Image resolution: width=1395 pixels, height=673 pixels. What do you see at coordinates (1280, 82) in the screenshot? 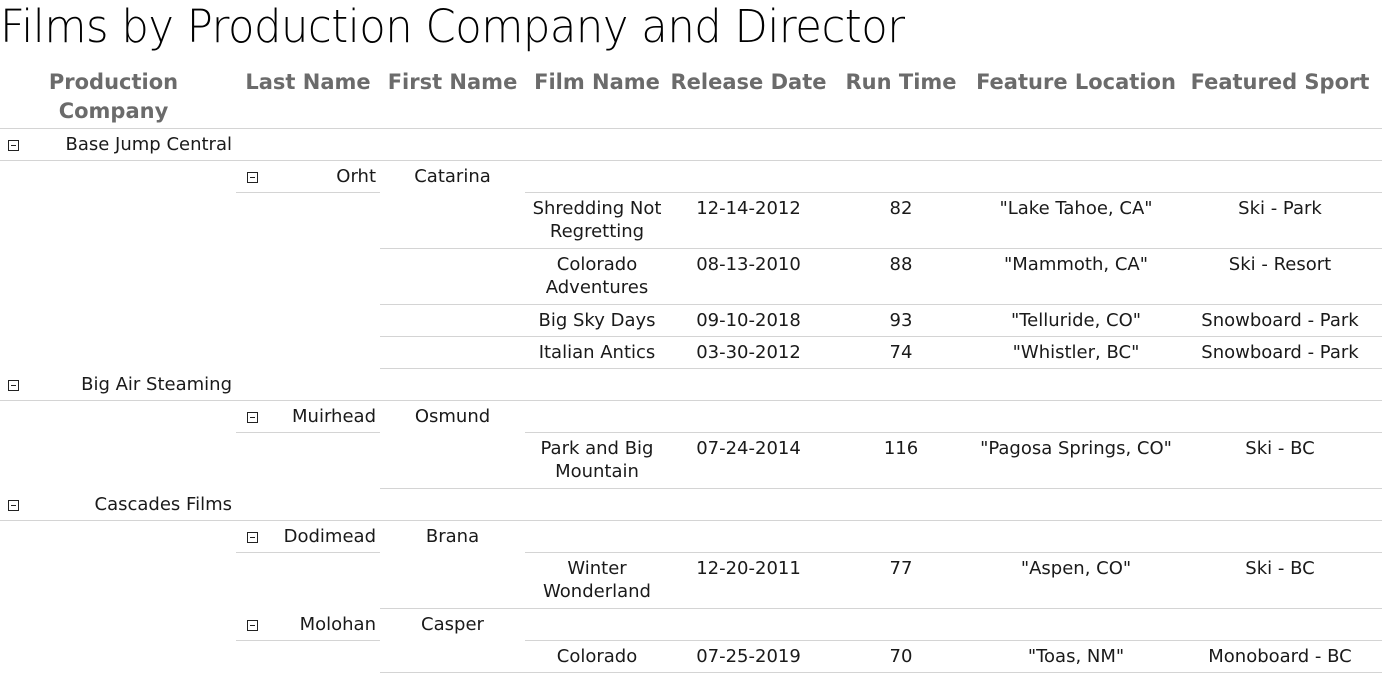
I see `header-featured-sport: Featured Sport` at bounding box center [1280, 82].